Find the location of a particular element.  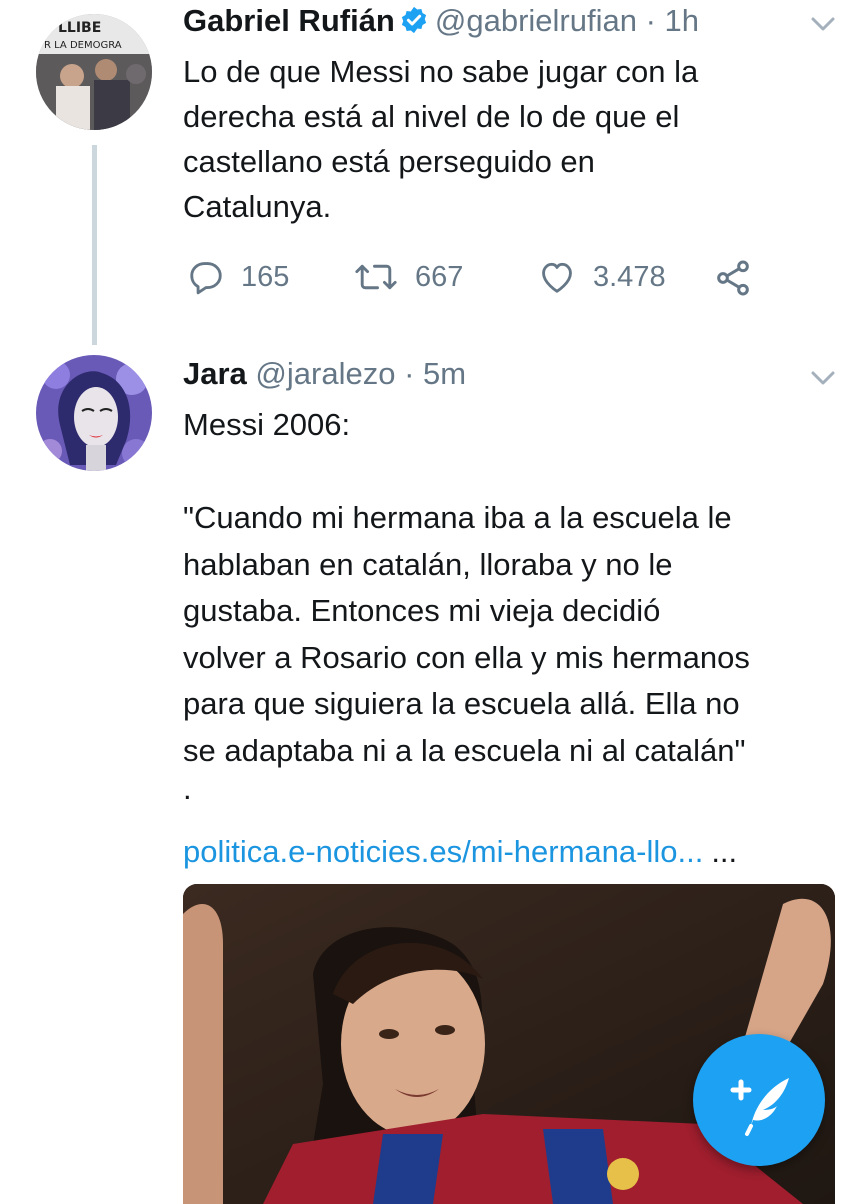

retweet-count: 667 is located at coordinates (439, 276).